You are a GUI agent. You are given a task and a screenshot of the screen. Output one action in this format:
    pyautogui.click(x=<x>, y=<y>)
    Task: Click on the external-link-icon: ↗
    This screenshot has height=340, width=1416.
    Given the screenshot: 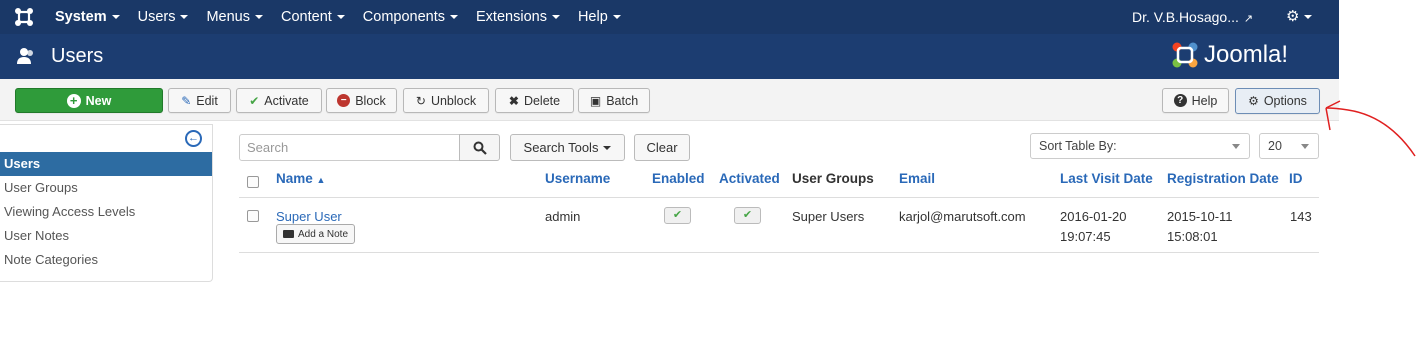 What is the action you would take?
    pyautogui.click(x=1248, y=19)
    